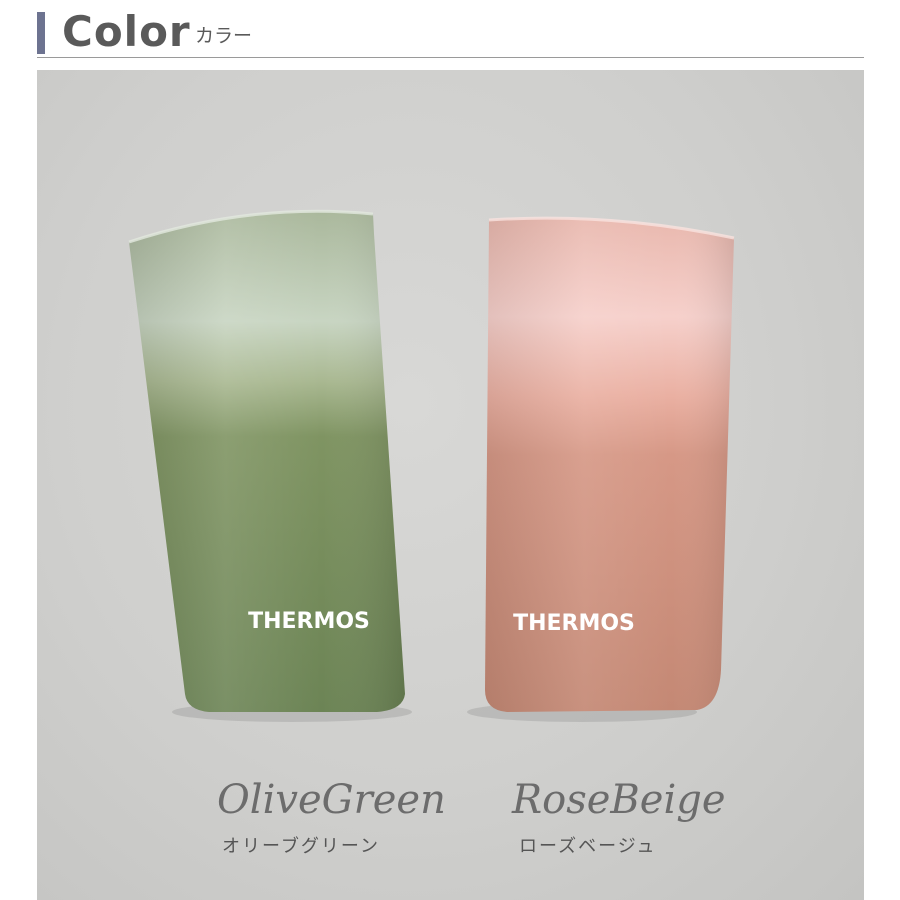 This screenshot has width=900, height=900. I want to click on brand-logo-green: THERMOS, so click(309, 621).